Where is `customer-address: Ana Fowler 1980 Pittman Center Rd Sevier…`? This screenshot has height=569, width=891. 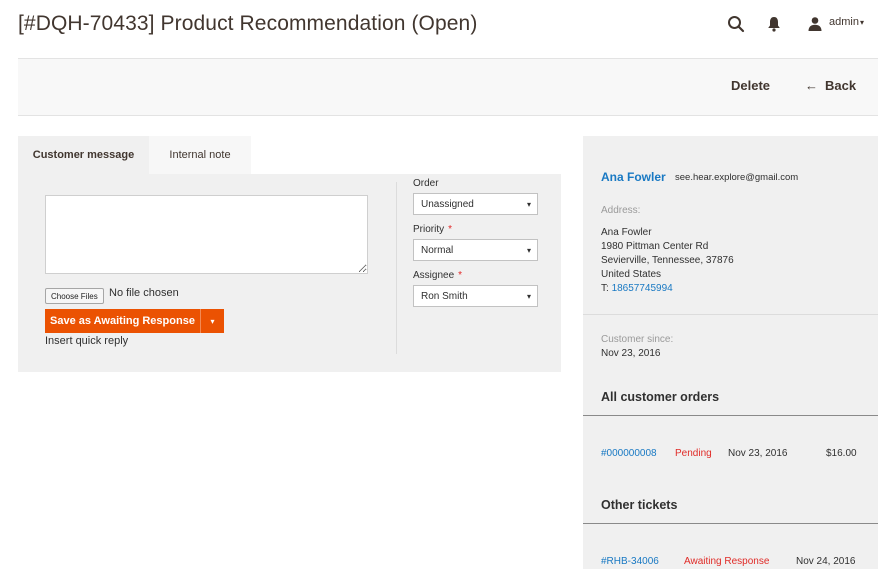
customer-address: Ana Fowler 1980 Pittman Center Rd Sevier… is located at coordinates (667, 261).